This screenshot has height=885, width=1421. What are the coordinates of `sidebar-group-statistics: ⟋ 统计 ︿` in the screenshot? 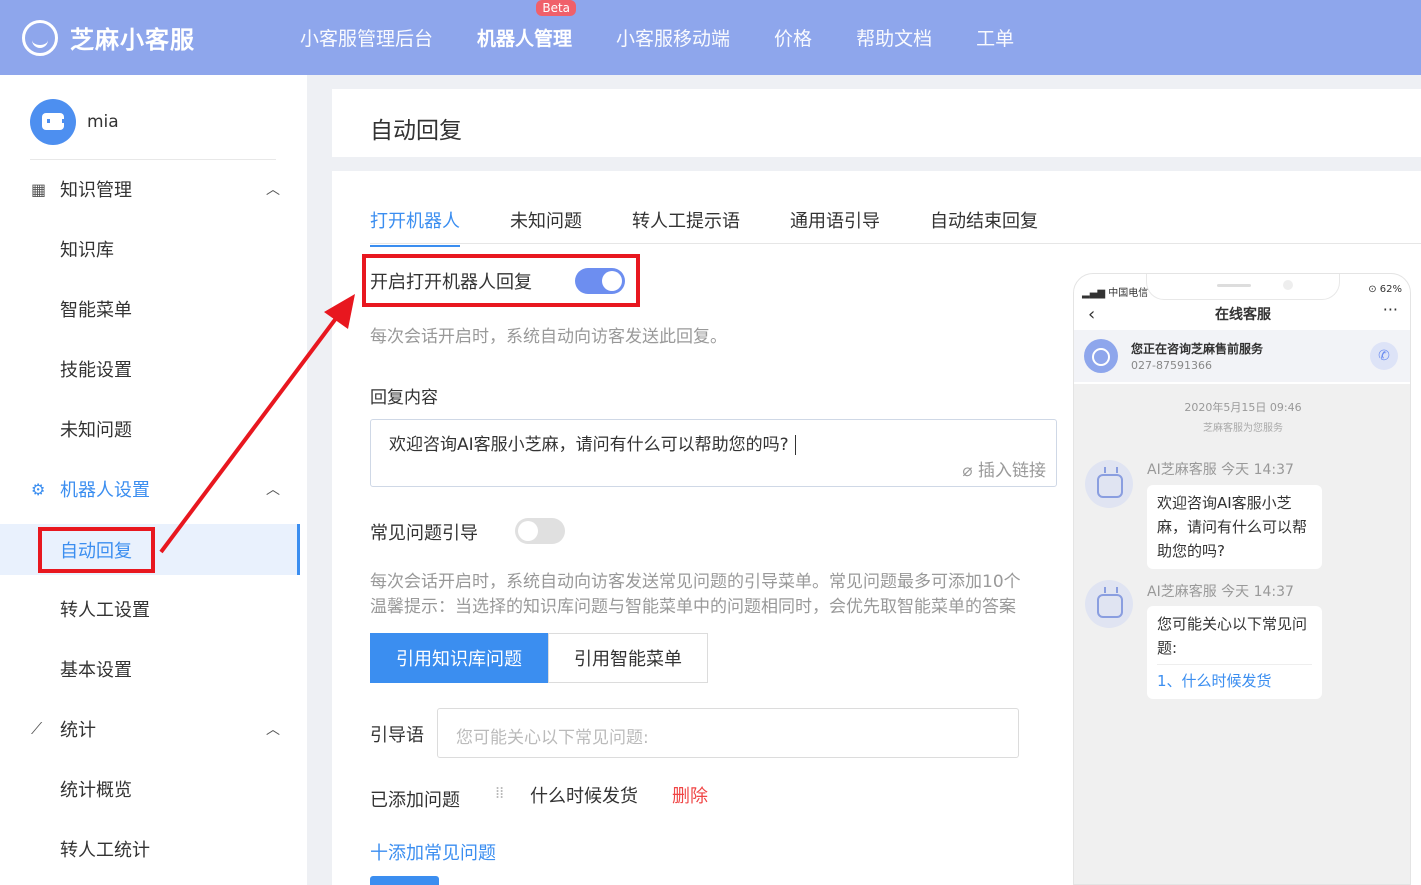 It's located at (150, 729).